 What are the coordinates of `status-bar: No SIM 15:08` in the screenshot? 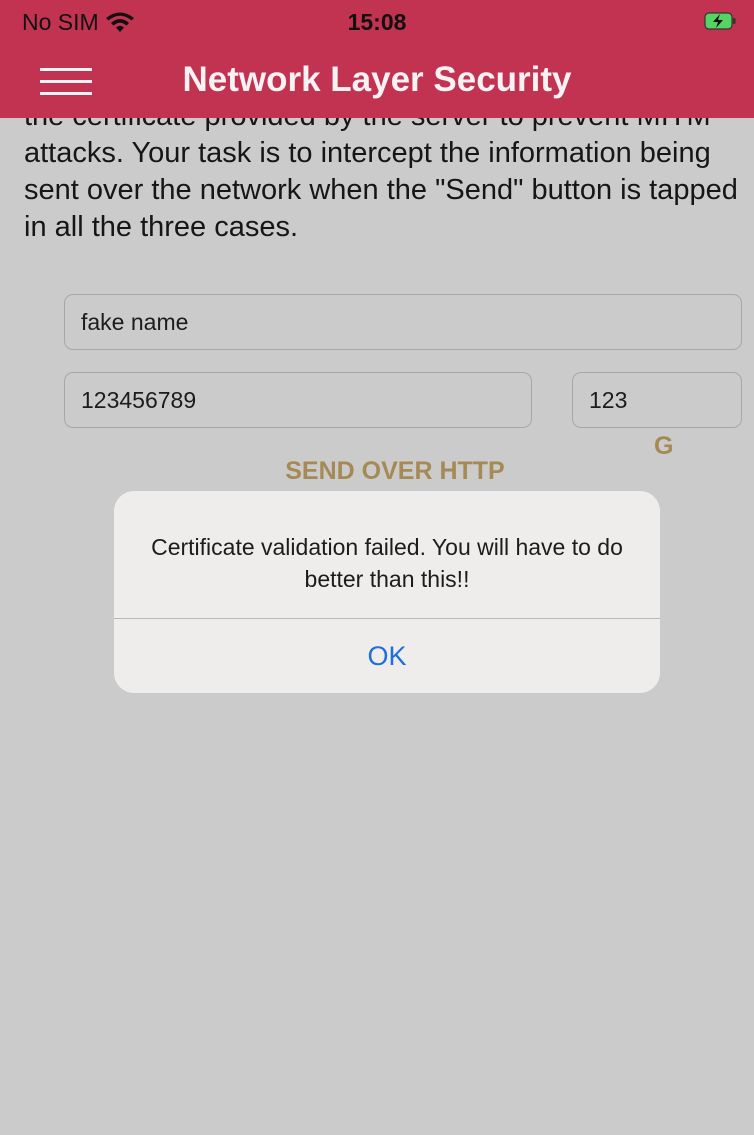 It's located at (377, 22).